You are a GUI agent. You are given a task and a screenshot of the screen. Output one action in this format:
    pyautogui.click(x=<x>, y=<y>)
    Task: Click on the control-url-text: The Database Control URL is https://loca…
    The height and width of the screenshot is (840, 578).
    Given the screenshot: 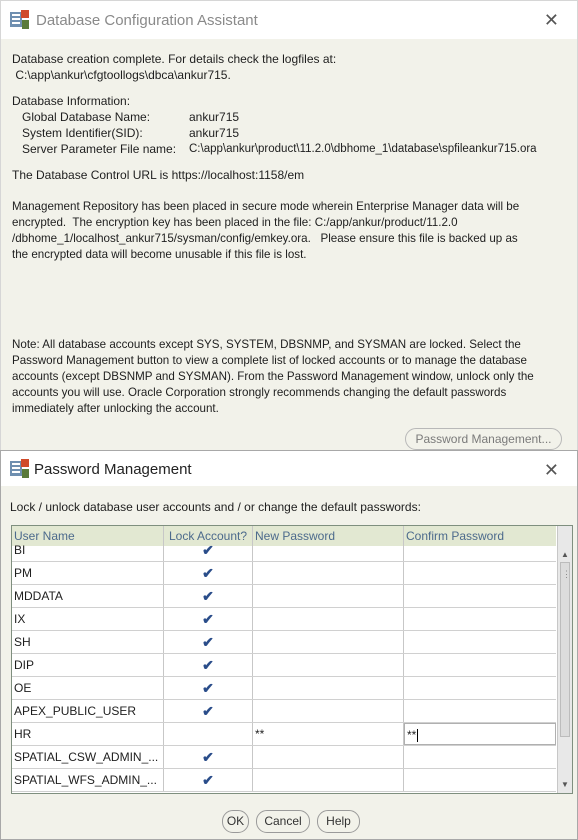 What is the action you would take?
    pyautogui.click(x=158, y=175)
    